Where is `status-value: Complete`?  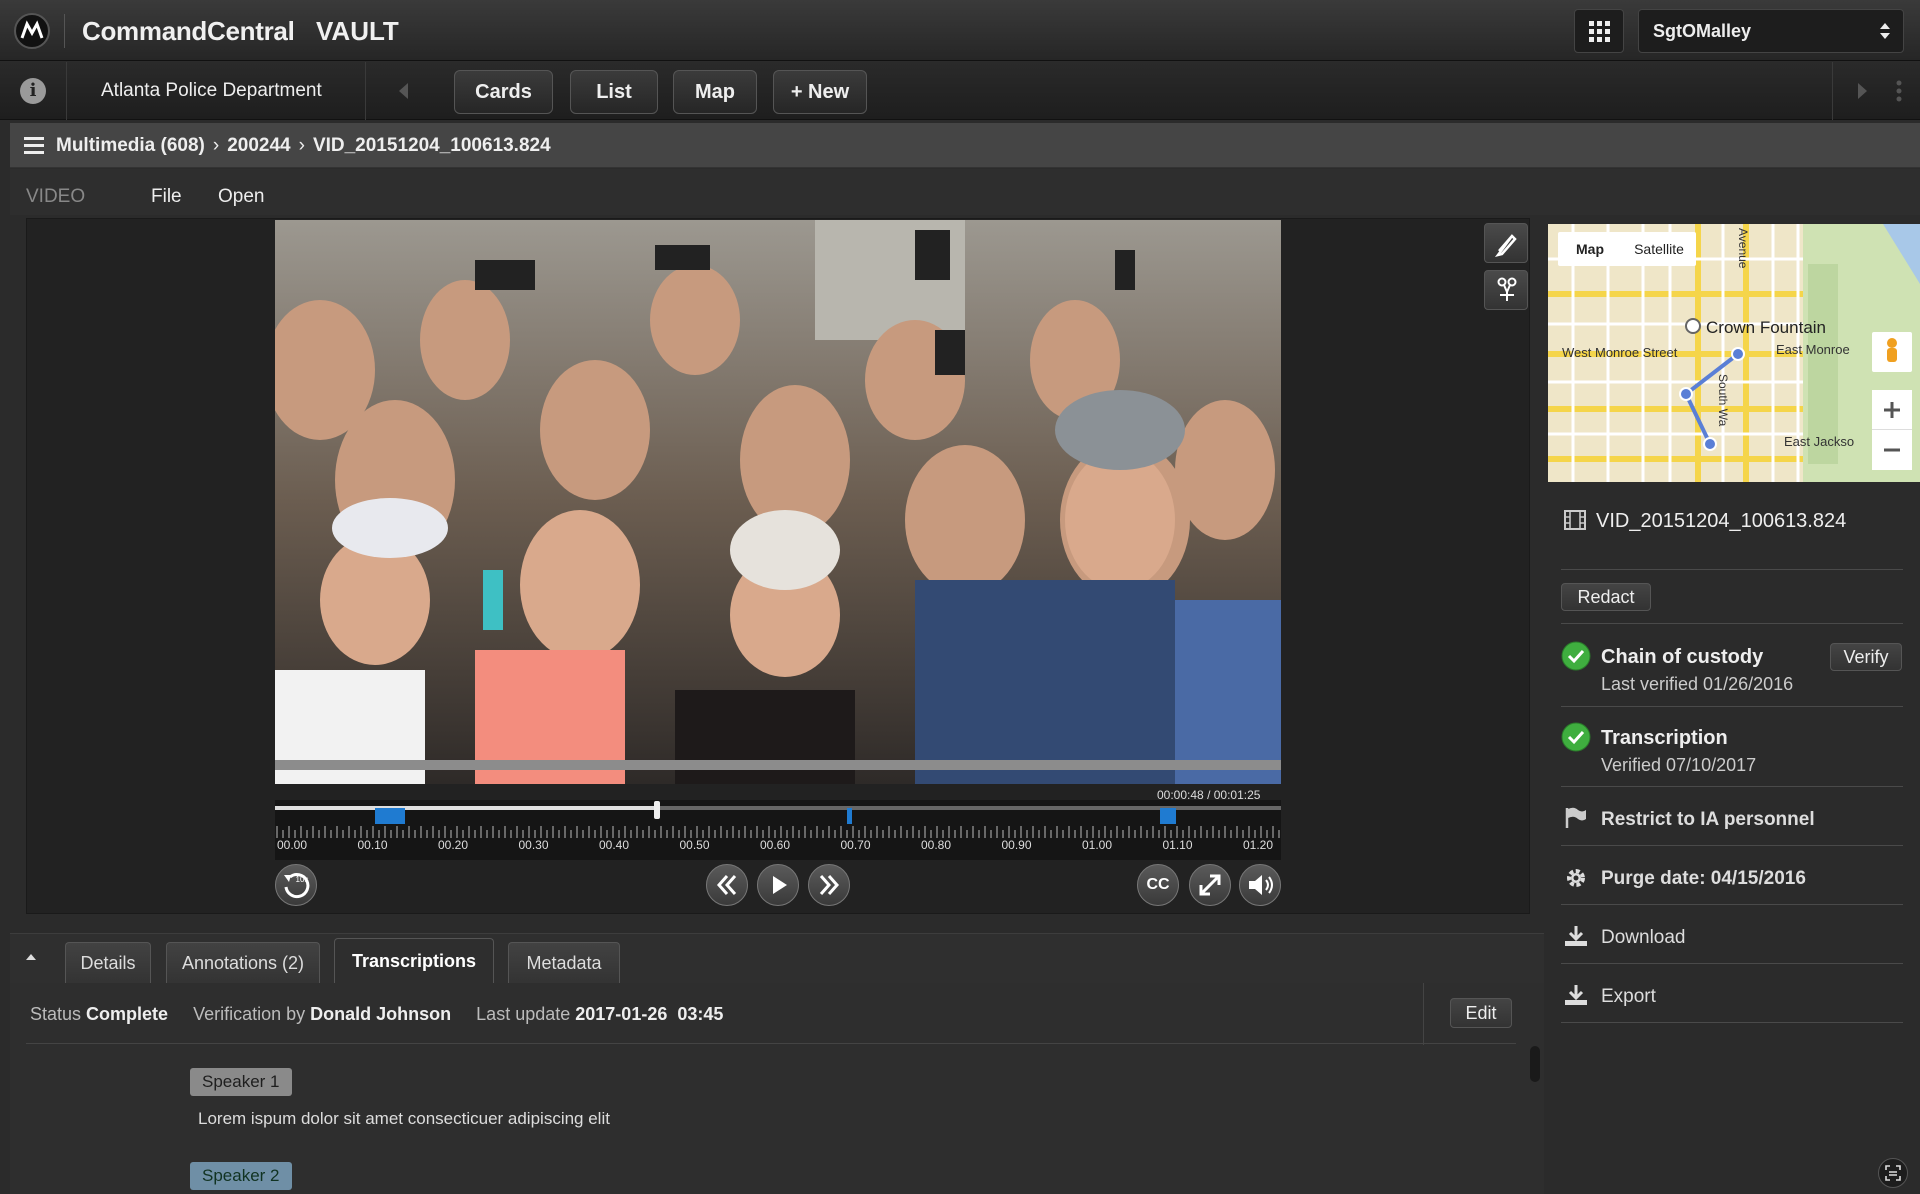 status-value: Complete is located at coordinates (127, 1014).